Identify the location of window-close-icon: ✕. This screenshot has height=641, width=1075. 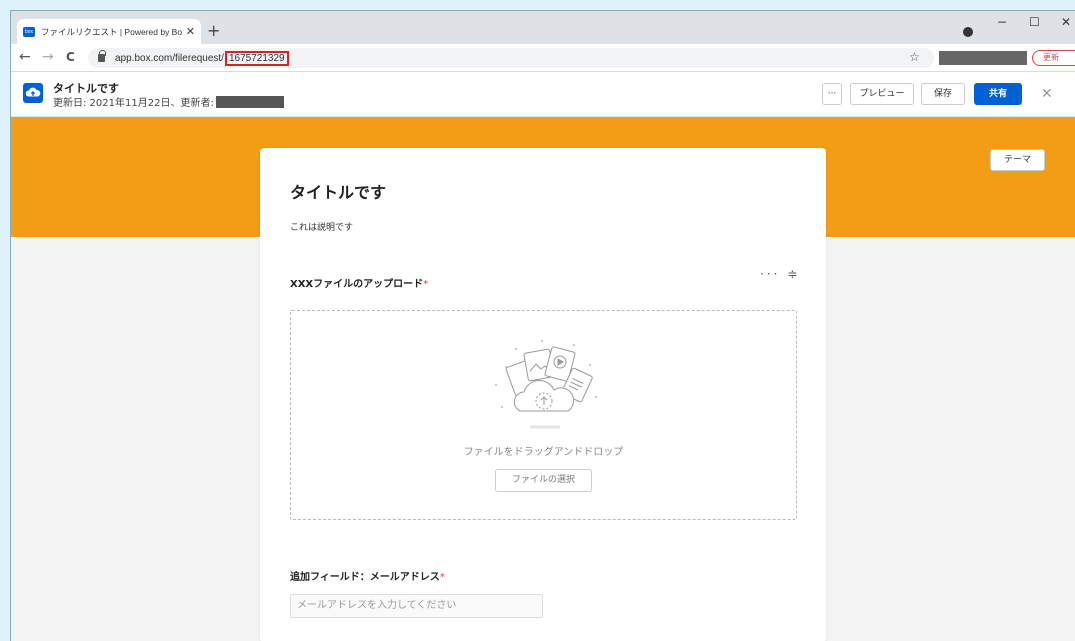
(1066, 22).